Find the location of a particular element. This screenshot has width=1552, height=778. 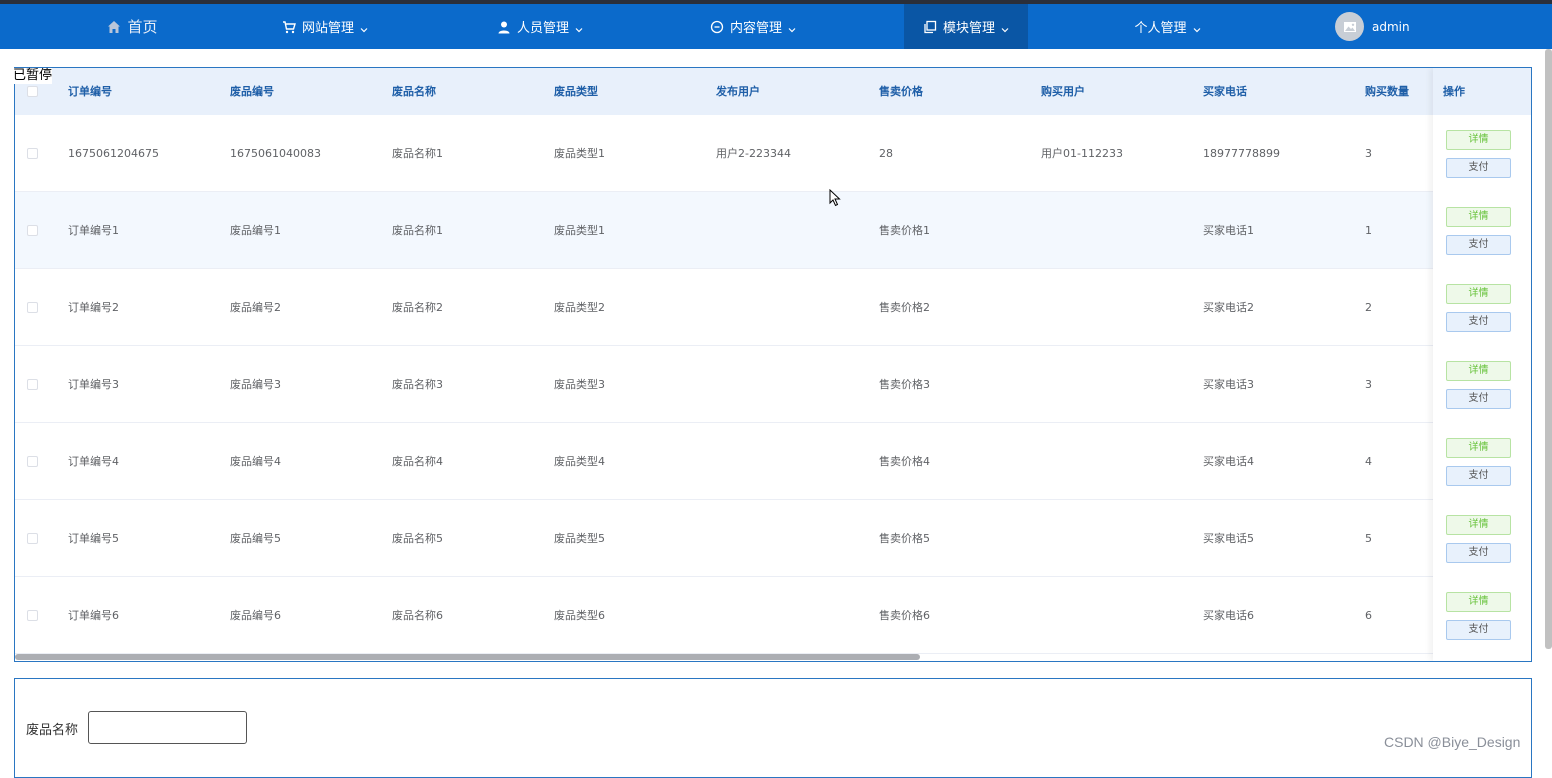

cell-item-type: 废品类型4 is located at coordinates (579, 461).